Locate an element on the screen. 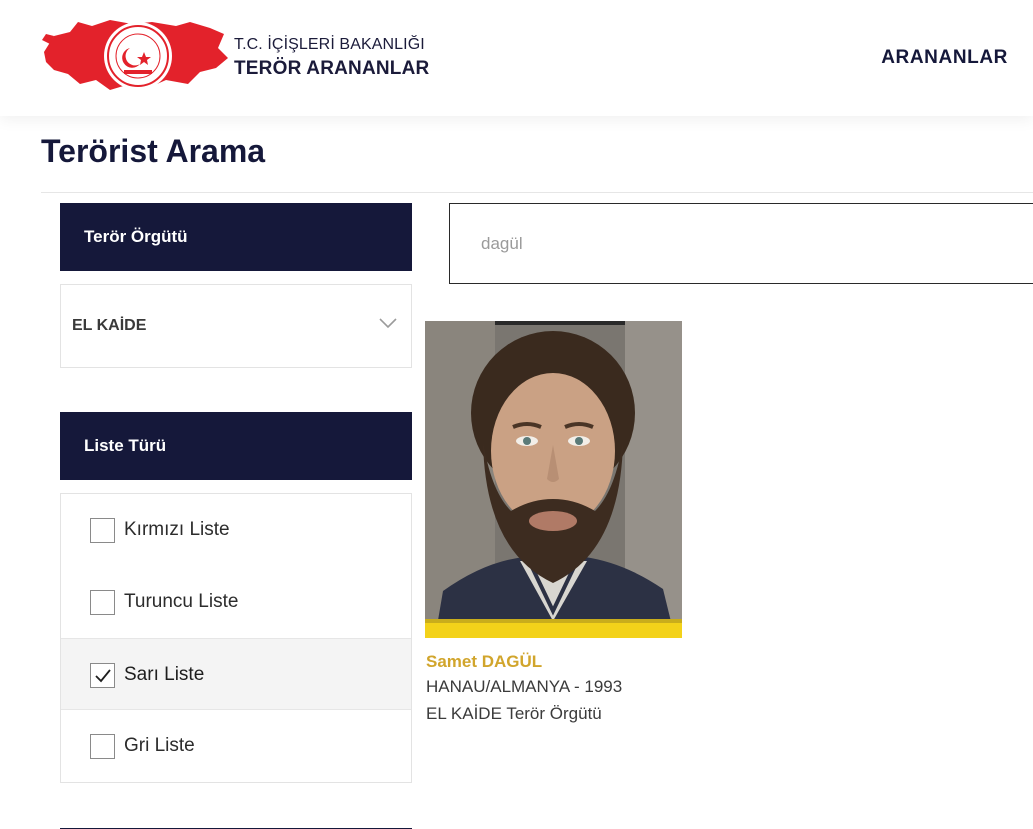 Image resolution: width=1033 pixels, height=829 pixels. list-type-label: Turuncu Liste is located at coordinates (181, 601).